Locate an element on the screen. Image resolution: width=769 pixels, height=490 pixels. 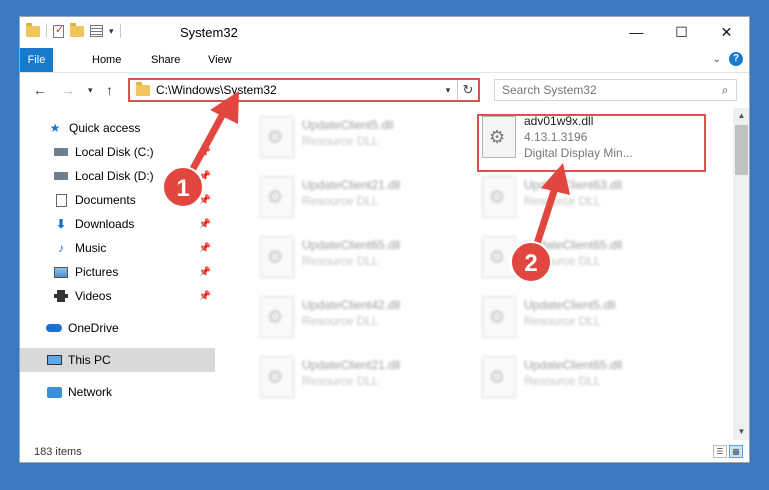
sidebar-item-local-disk-d: Local Disk (D:) 📌 is located at coordinates (117, 176).